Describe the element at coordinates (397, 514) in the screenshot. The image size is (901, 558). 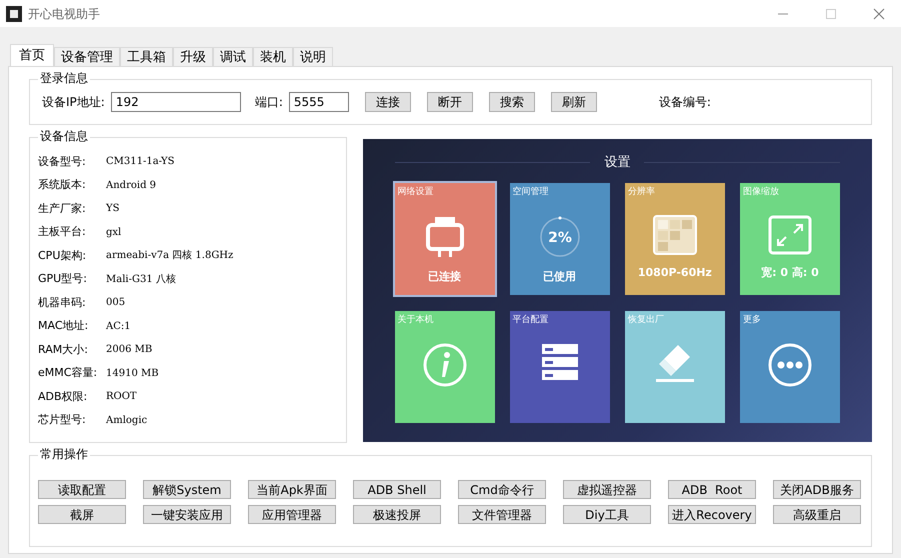
I see `action-button: 极速投屏` at that location.